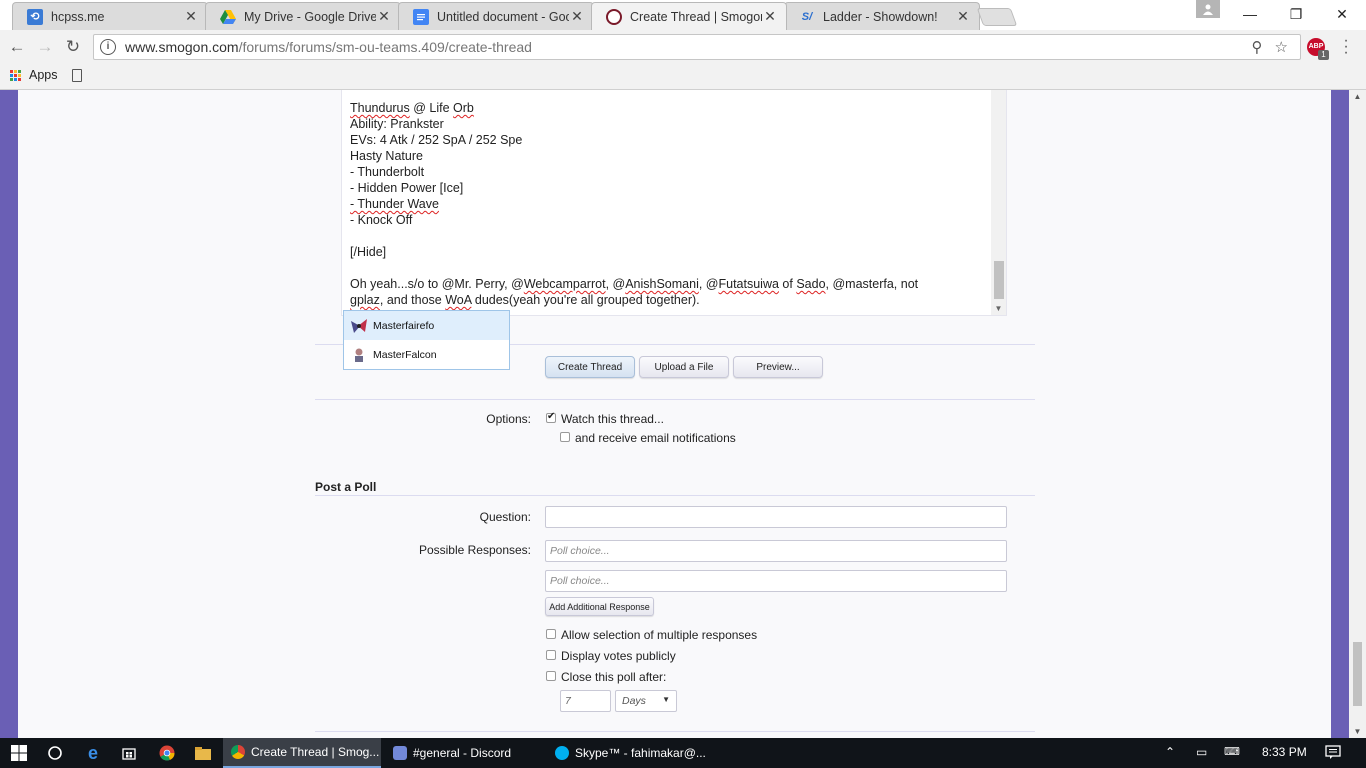 The image size is (1366, 768). I want to click on cortana-search-icon, so click(55, 753).